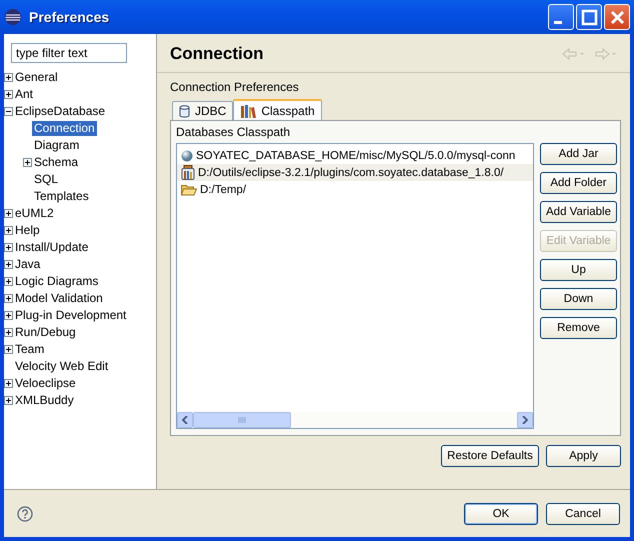 Image resolution: width=634 pixels, height=541 pixels. What do you see at coordinates (59, 298) in the screenshot?
I see `tree-item: Model Validation` at bounding box center [59, 298].